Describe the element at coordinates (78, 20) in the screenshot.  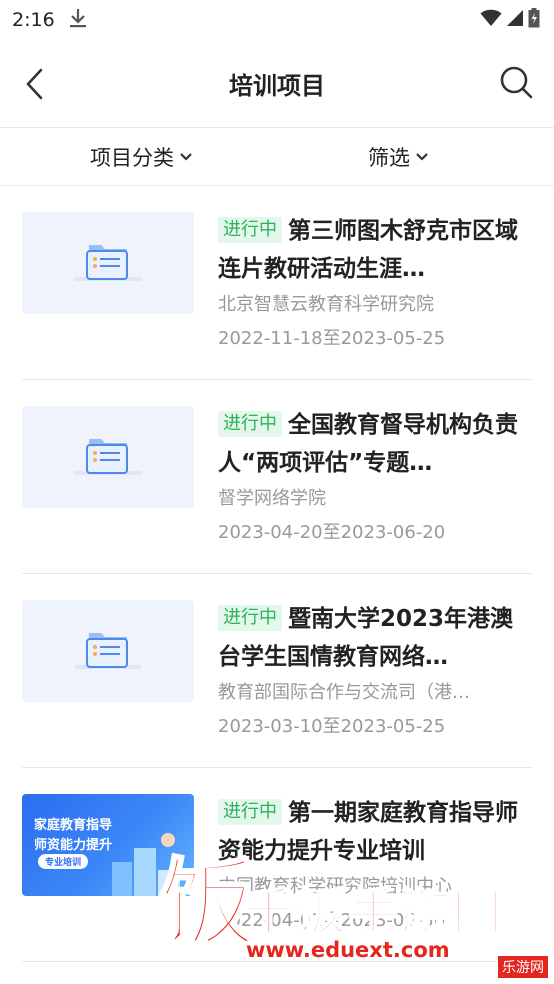
I see `download-icon` at that location.